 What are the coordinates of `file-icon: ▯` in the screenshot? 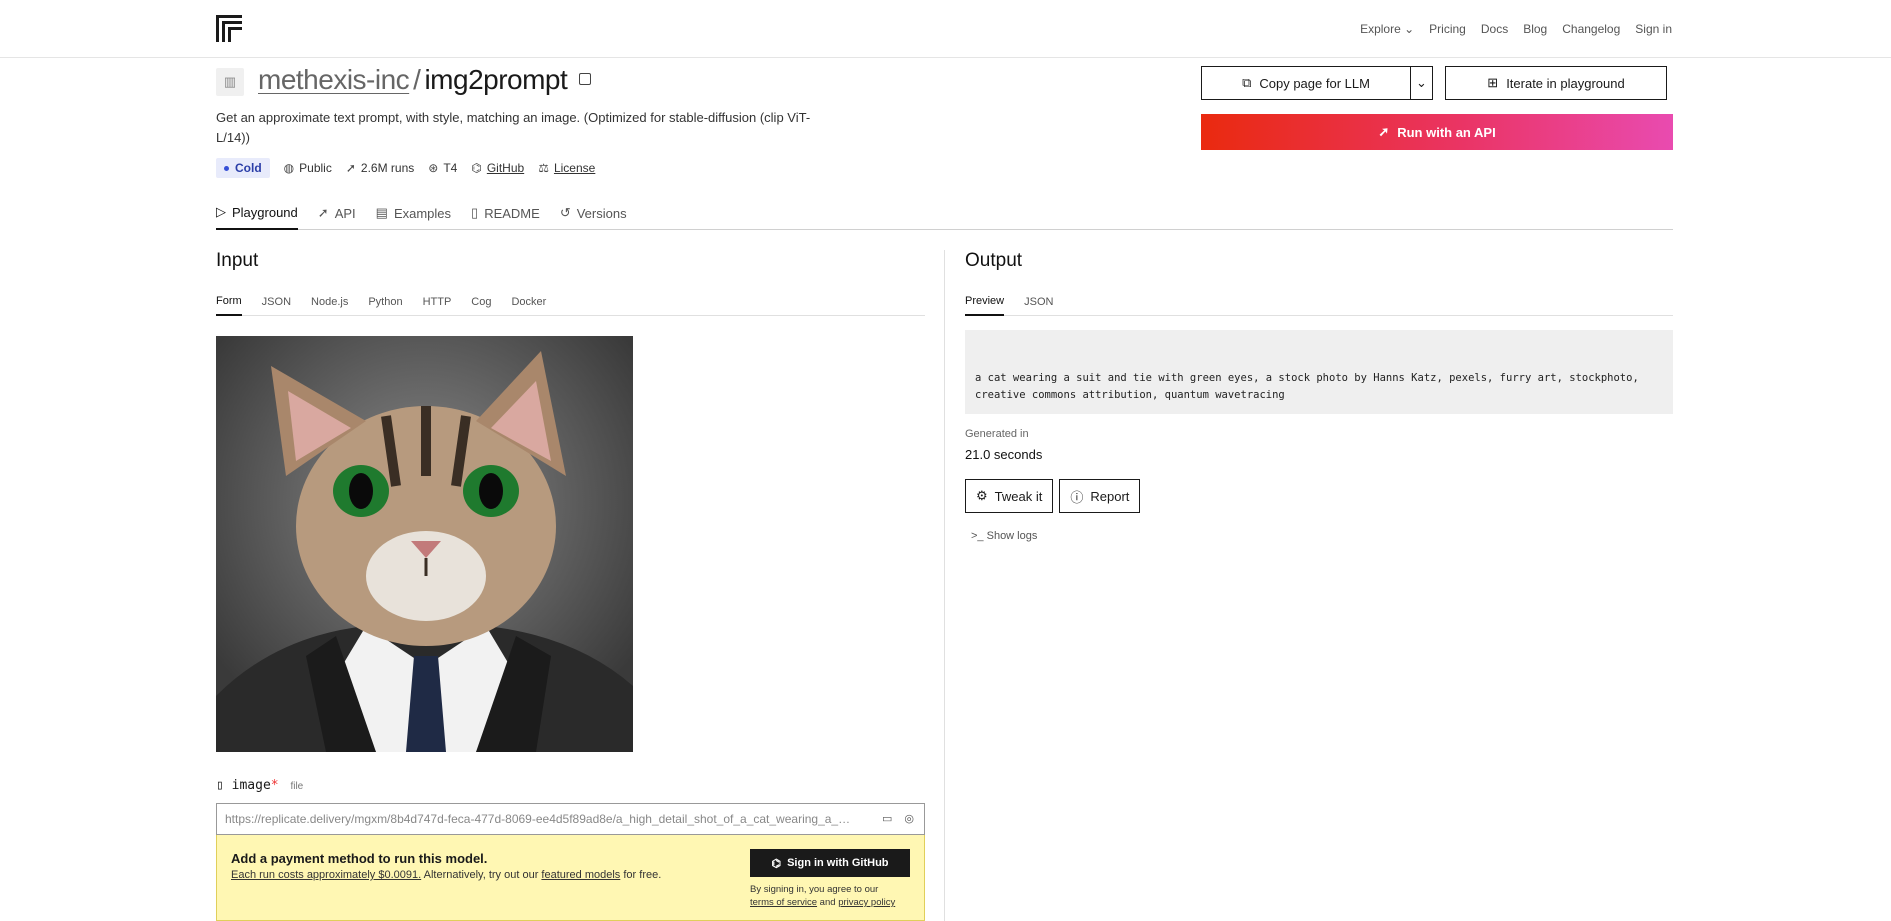 It's located at (220, 785).